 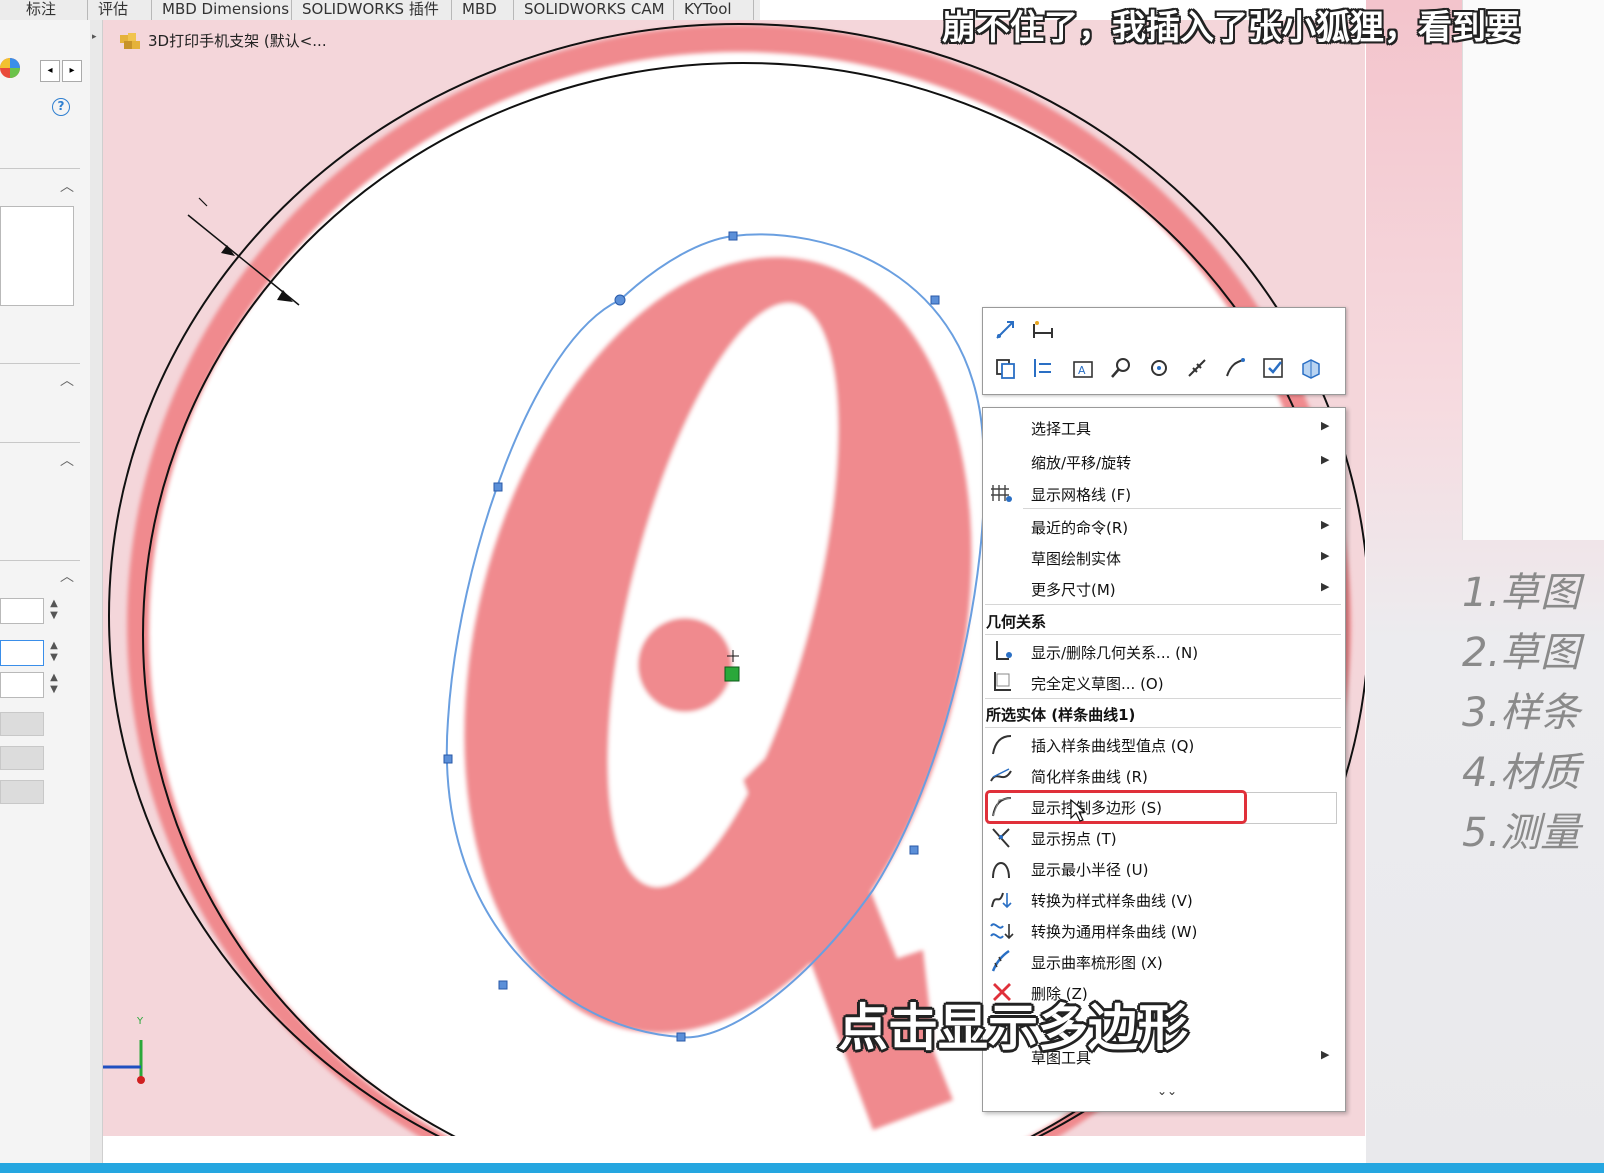 I want to click on menu-item-select-tools: 选择工具 ▶, so click(x=1164, y=427).